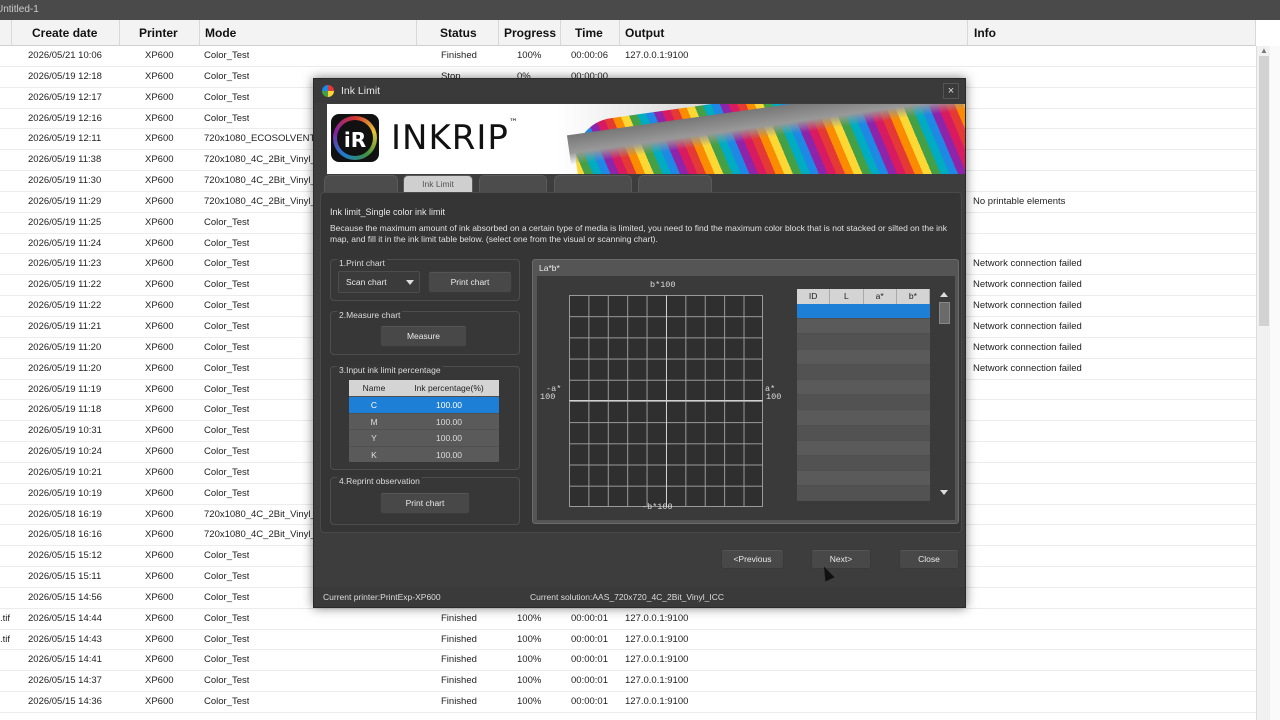 This screenshot has width=1280, height=720. Describe the element at coordinates (160, 33) in the screenshot. I see `column-header-printer: Printer` at that location.